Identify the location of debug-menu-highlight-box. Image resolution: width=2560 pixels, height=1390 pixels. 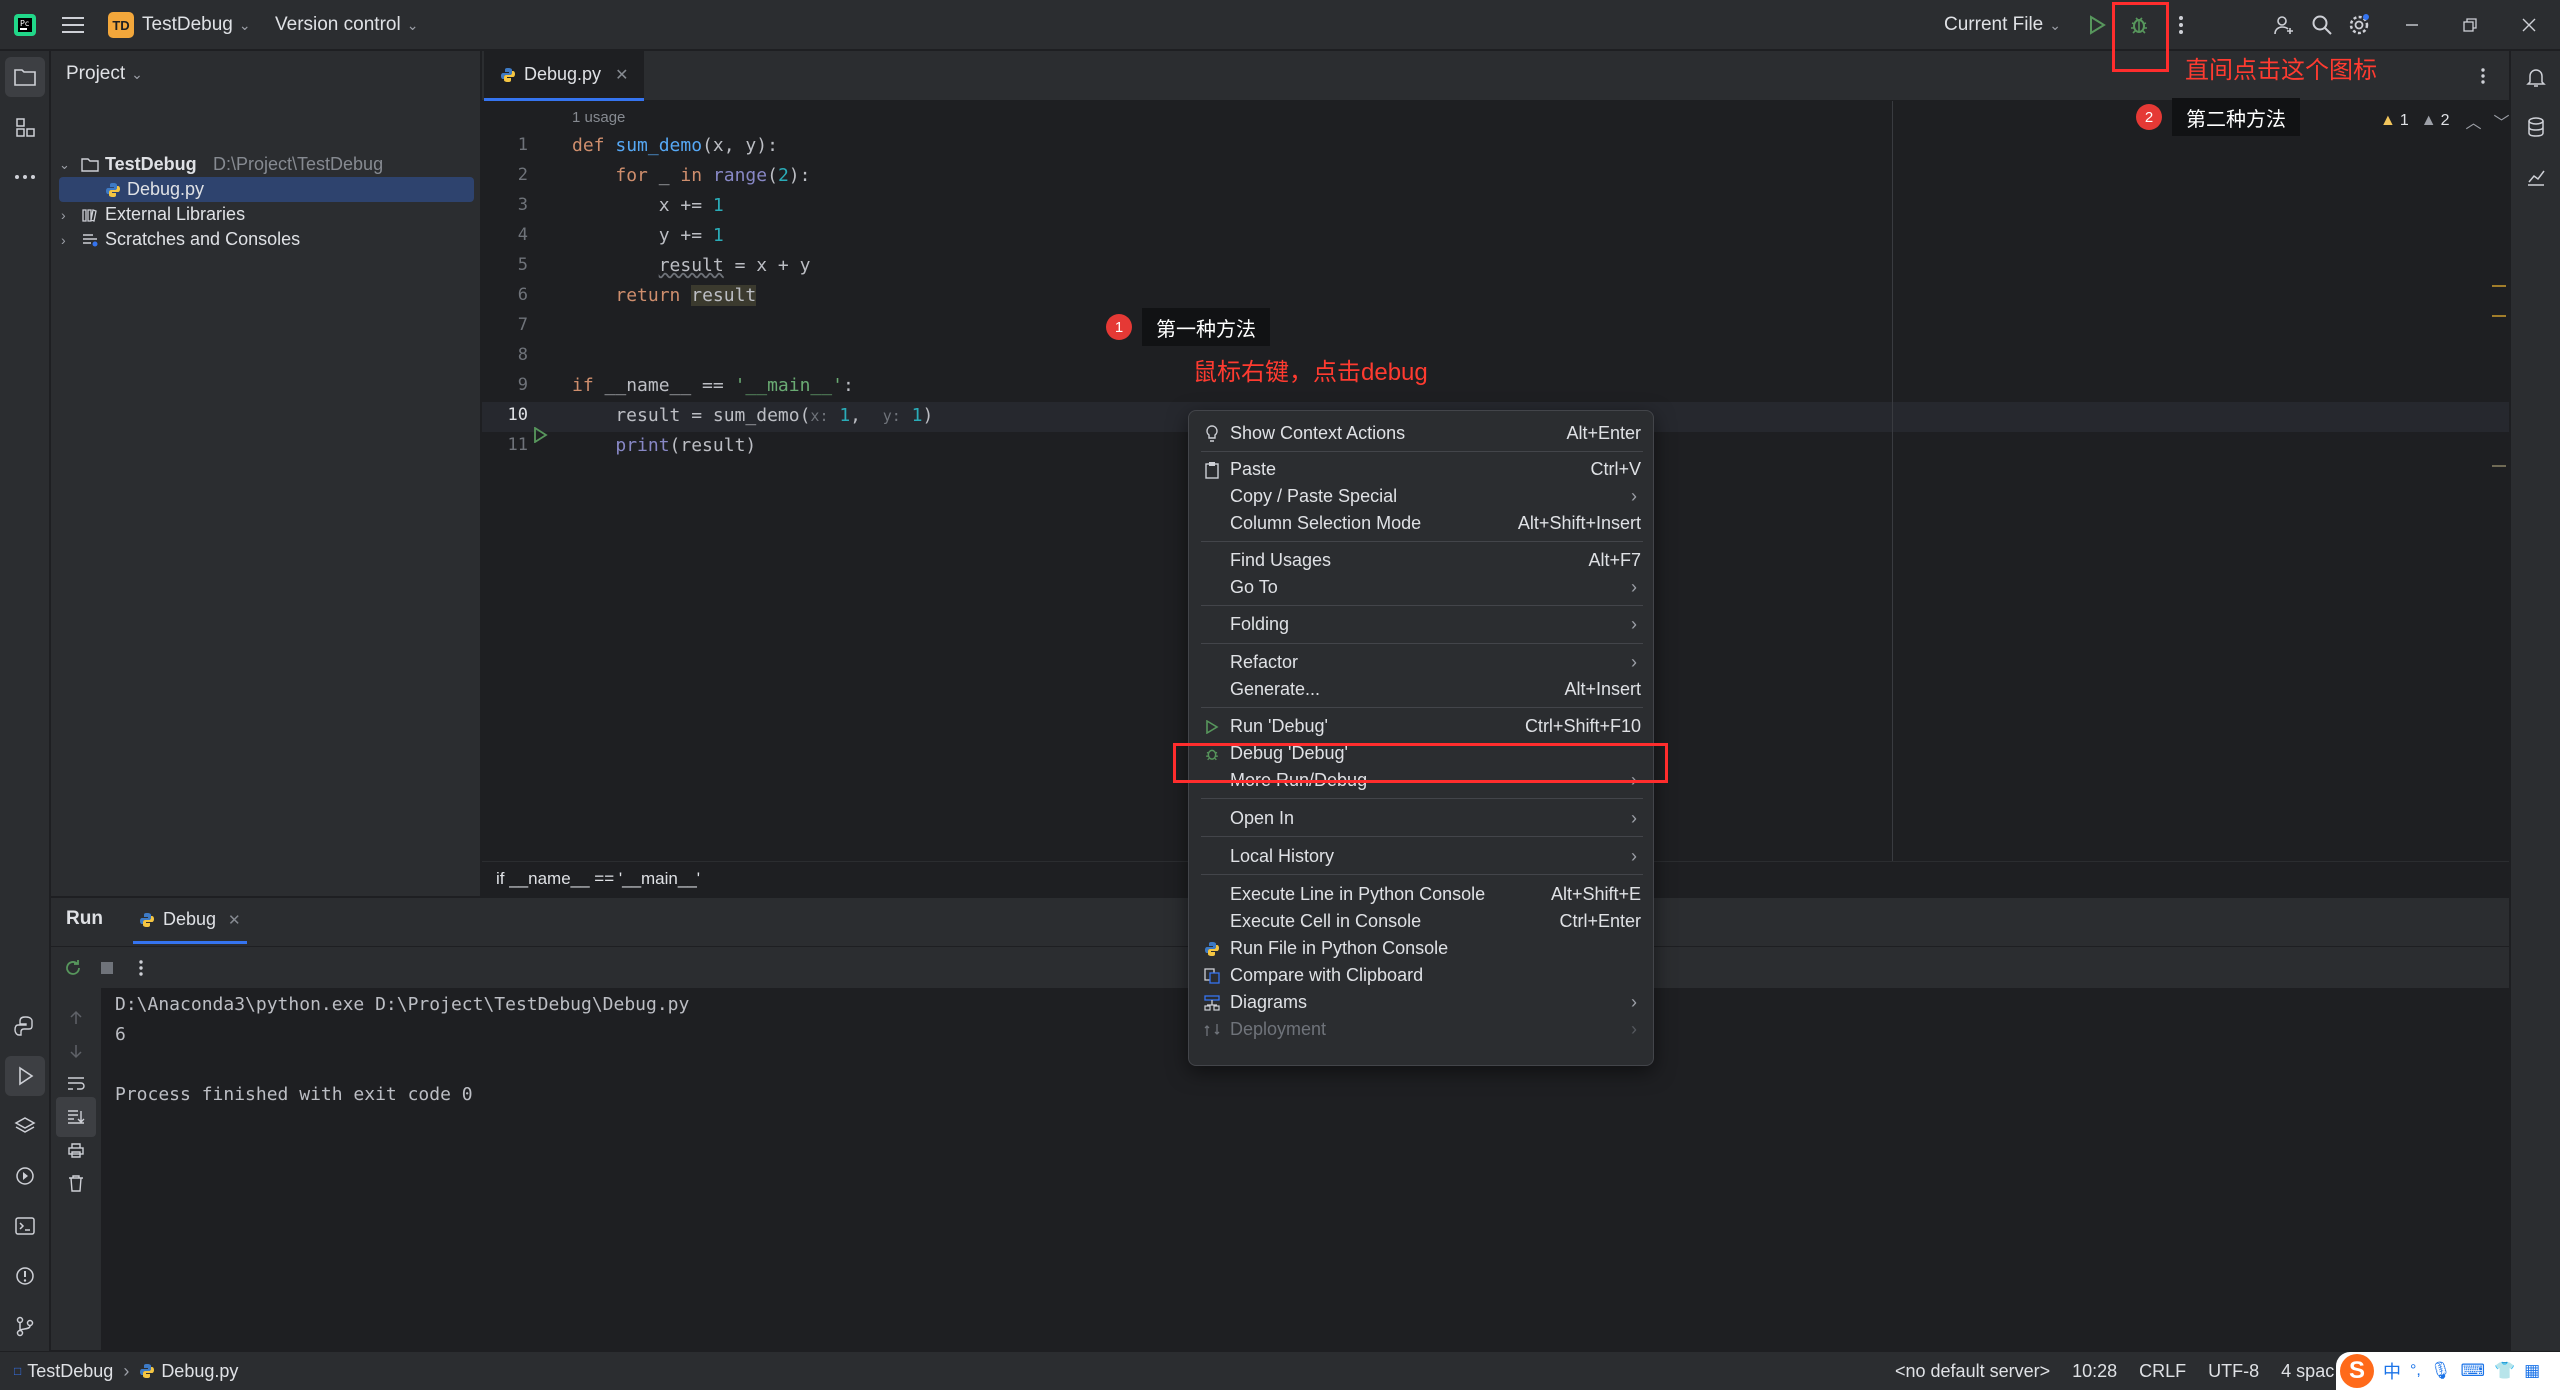
(1420, 763).